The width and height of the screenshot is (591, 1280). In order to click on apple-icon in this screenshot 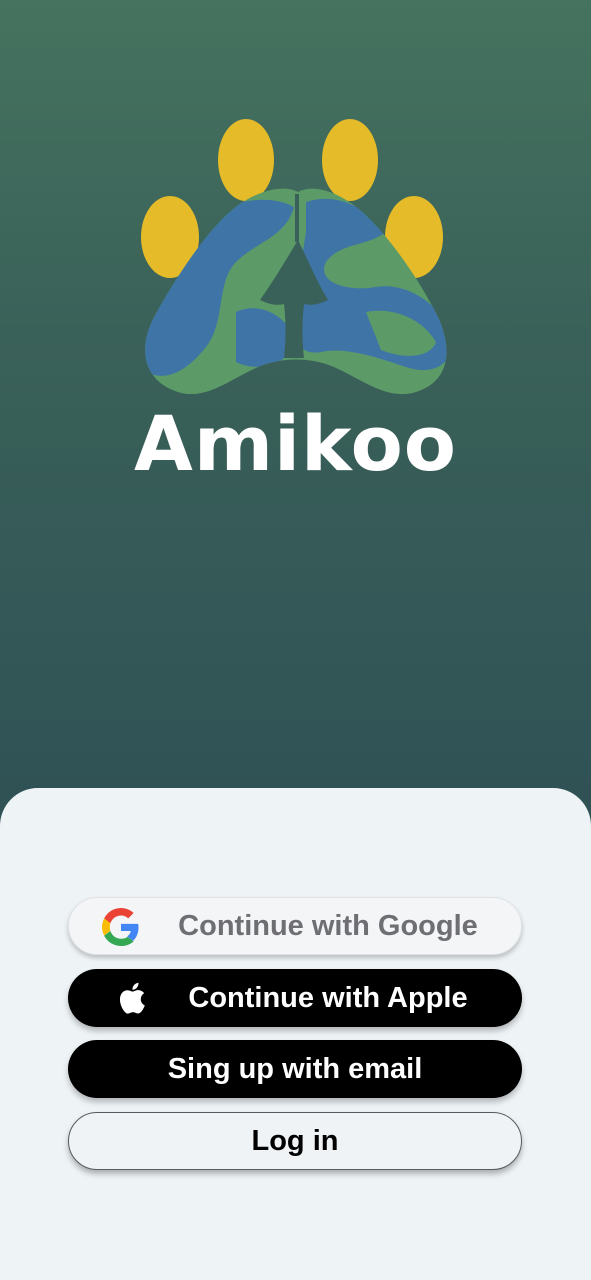, I will do `click(131, 998)`.